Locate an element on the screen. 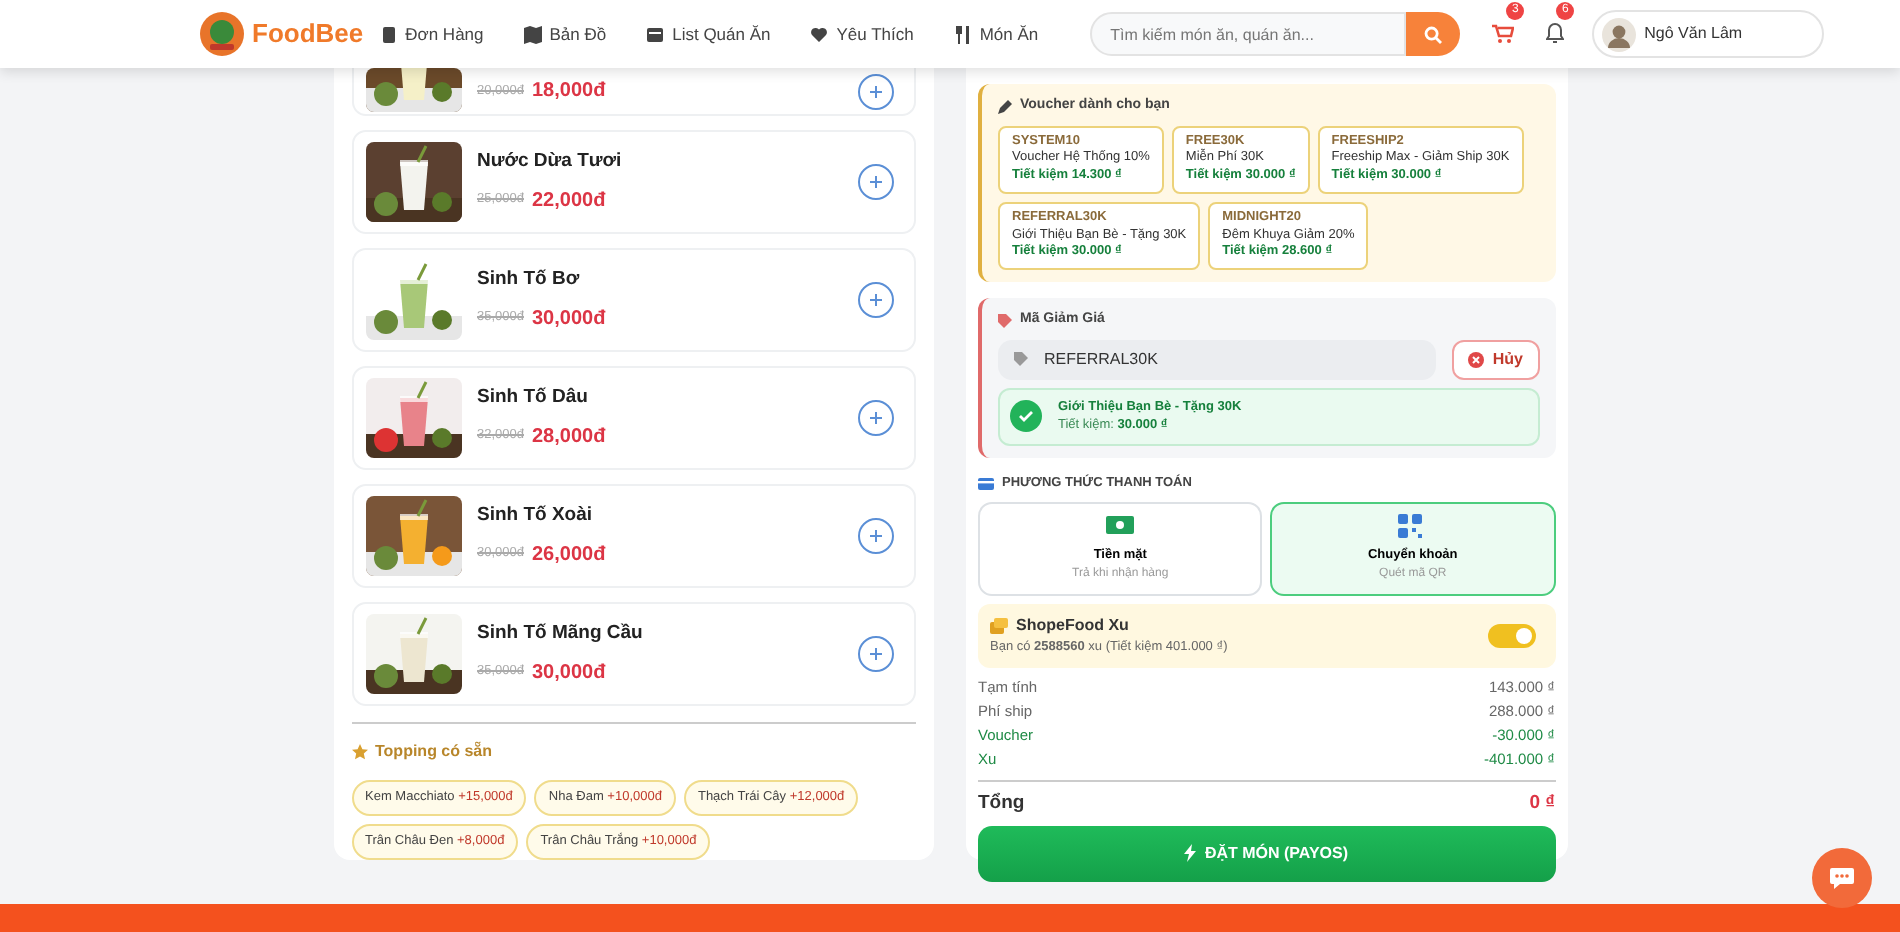 The image size is (1900, 932). nav-link: Món Ăn is located at coordinates (996, 34).